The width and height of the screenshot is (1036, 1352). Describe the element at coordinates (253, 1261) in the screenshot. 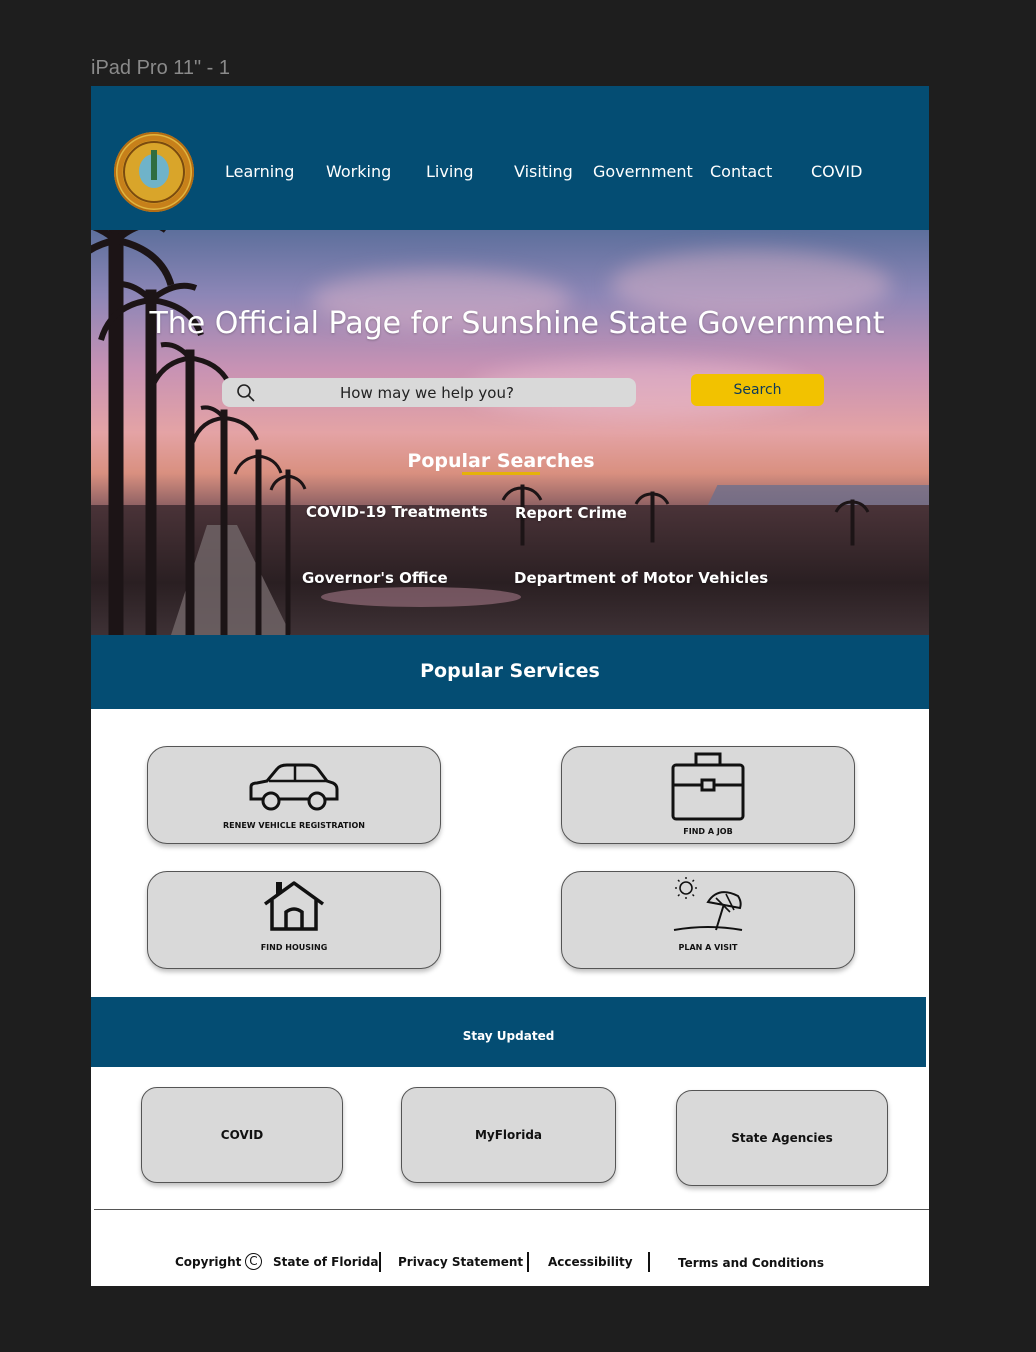

I see `copyright-icon: C` at that location.